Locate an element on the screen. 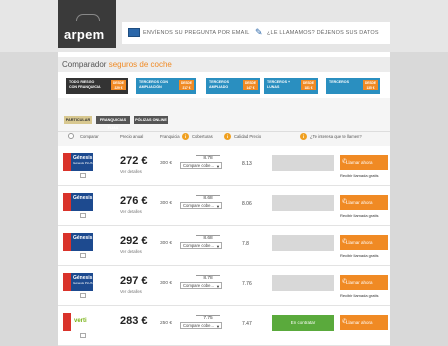 The width and height of the screenshot is (448, 346). header-coverage: Coberturas is located at coordinates (202, 136).